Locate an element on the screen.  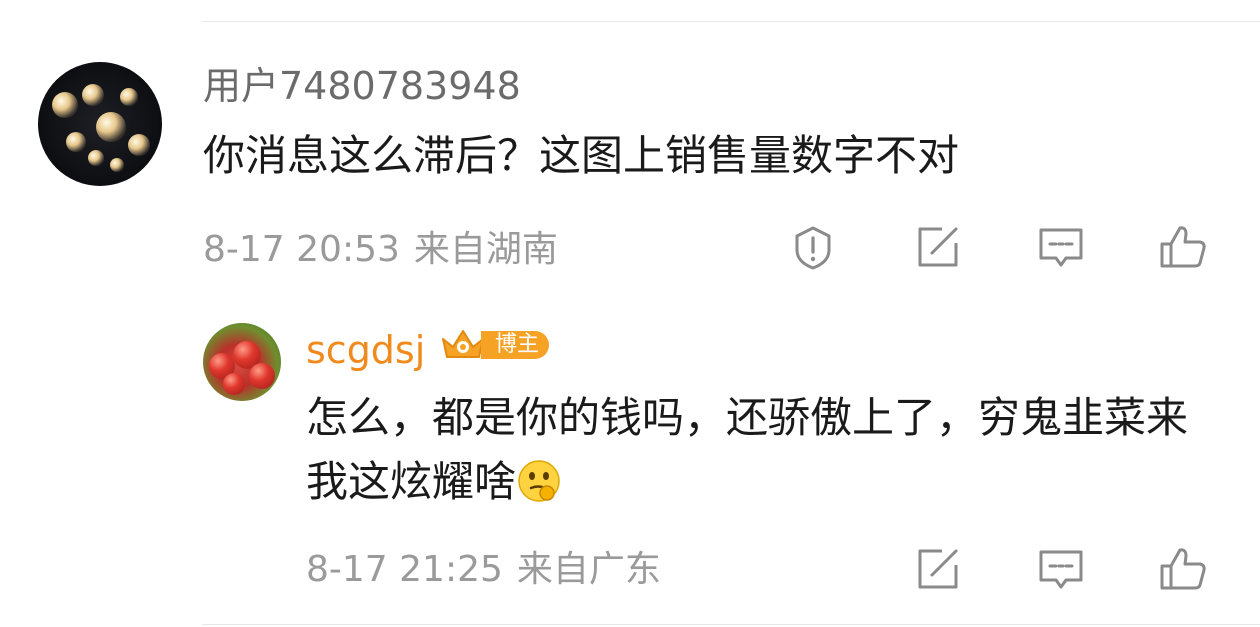
thinking-face-emoji is located at coordinates (539, 481).